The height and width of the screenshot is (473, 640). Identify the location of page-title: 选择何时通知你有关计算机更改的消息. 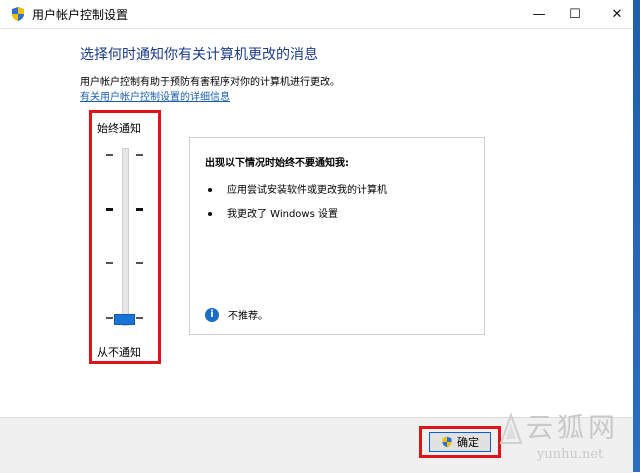
(199, 55).